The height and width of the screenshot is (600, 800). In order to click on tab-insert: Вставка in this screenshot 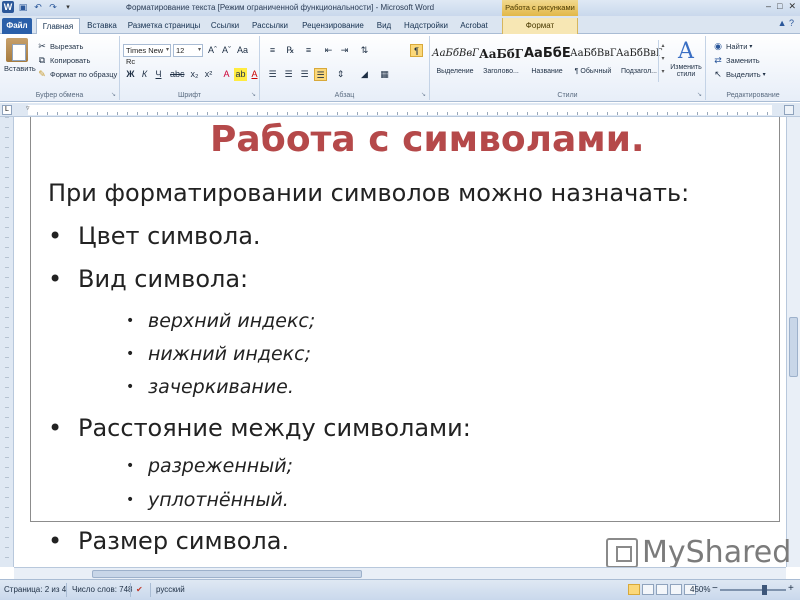, I will do `click(102, 26)`.